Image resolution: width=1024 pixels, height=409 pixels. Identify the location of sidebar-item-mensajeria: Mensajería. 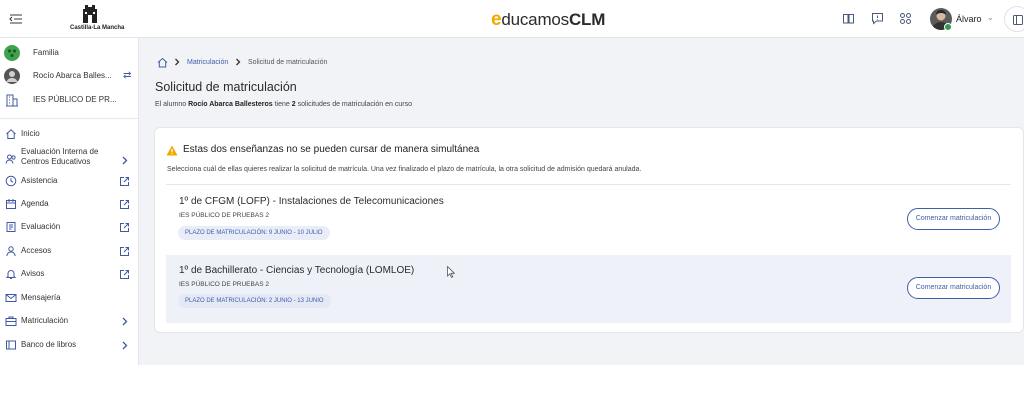
(69, 298).